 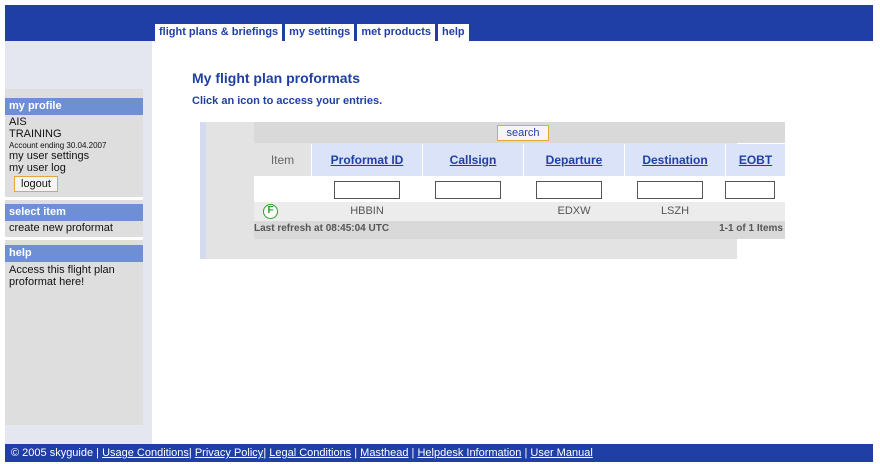 I want to click on cell-departure: EDXW, so click(x=574, y=211).